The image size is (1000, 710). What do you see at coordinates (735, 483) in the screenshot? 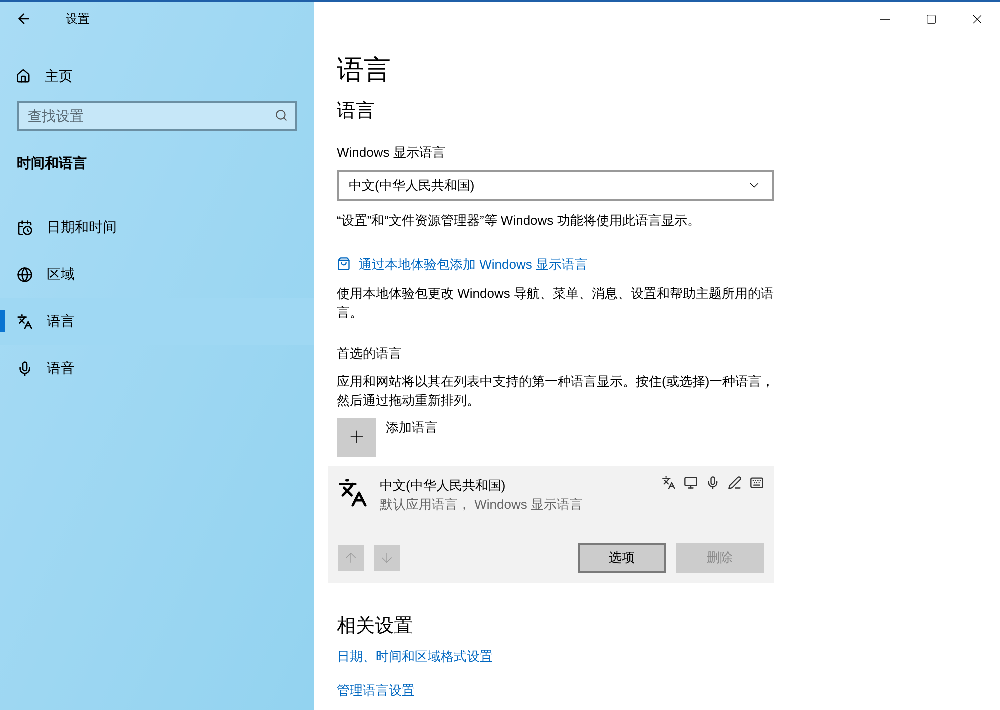
I see `pen-icon` at bounding box center [735, 483].